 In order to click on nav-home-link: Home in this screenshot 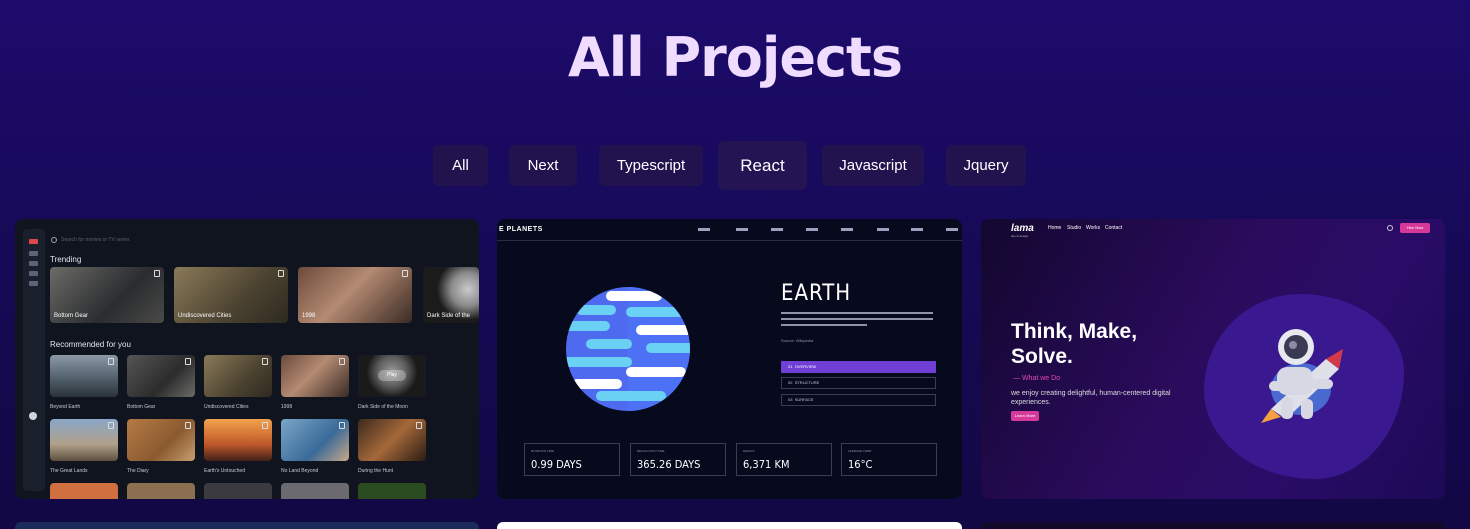, I will do `click(1054, 228)`.